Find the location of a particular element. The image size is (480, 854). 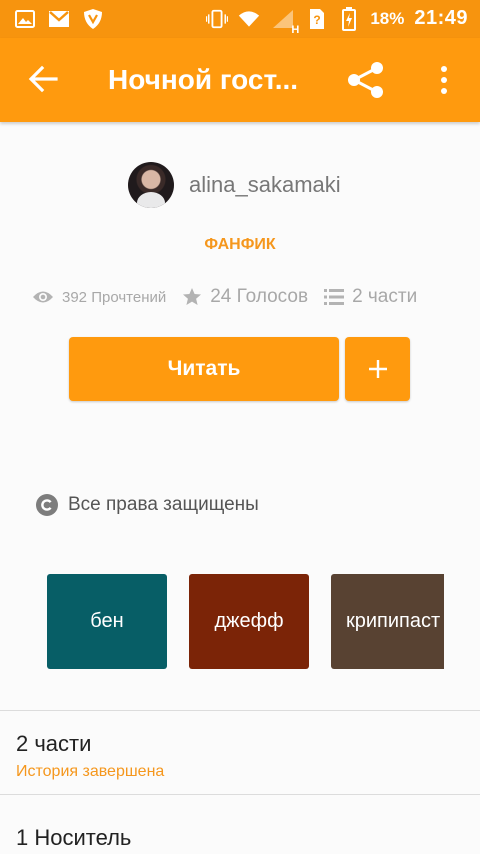

votes-stat: 24 Голосов is located at coordinates (245, 297).